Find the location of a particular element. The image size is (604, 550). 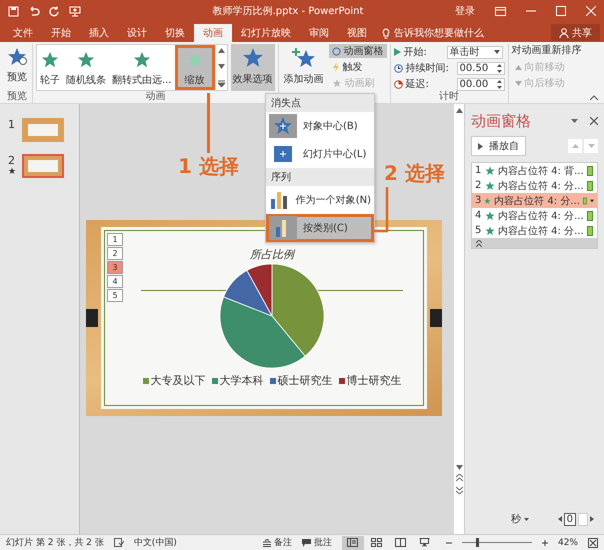

menu-item: 作为一个对象(N) is located at coordinates (320, 200).